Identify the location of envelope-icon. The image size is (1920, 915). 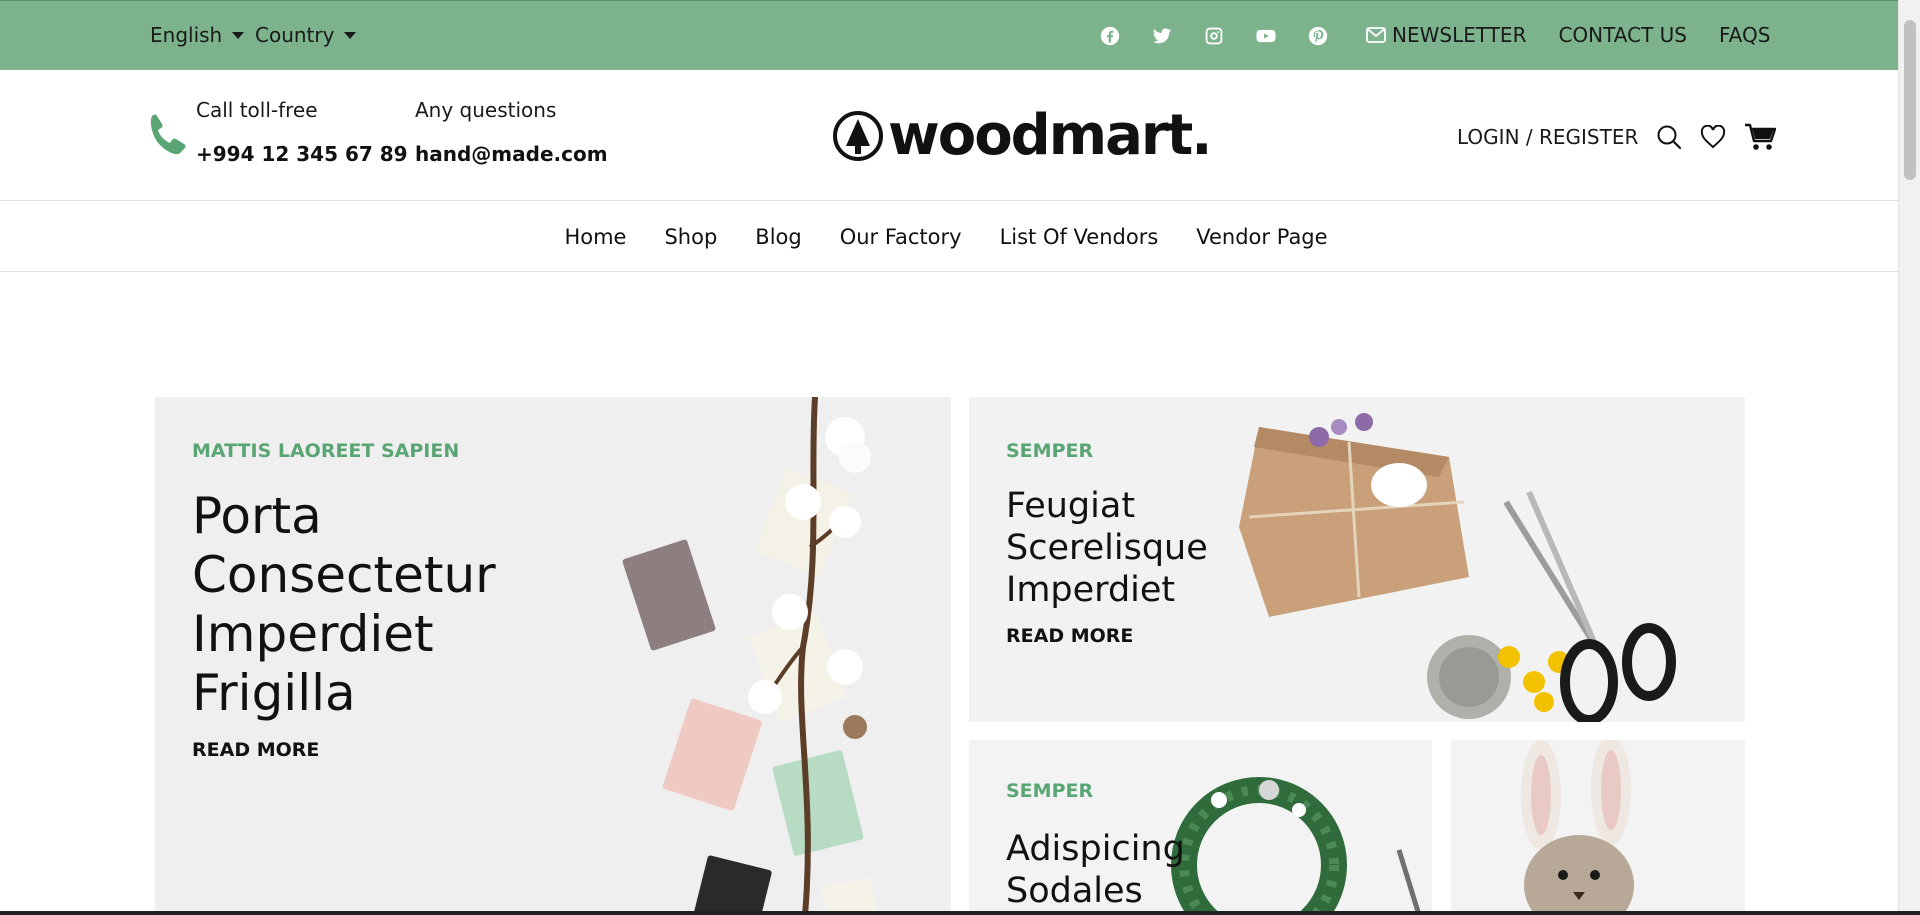
(1376, 35).